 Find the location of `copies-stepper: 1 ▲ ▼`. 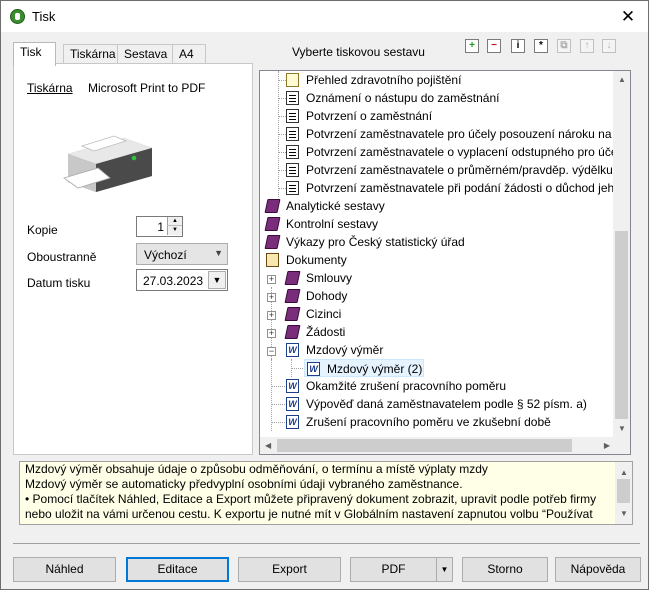

copies-stepper: 1 ▲ ▼ is located at coordinates (159, 226).